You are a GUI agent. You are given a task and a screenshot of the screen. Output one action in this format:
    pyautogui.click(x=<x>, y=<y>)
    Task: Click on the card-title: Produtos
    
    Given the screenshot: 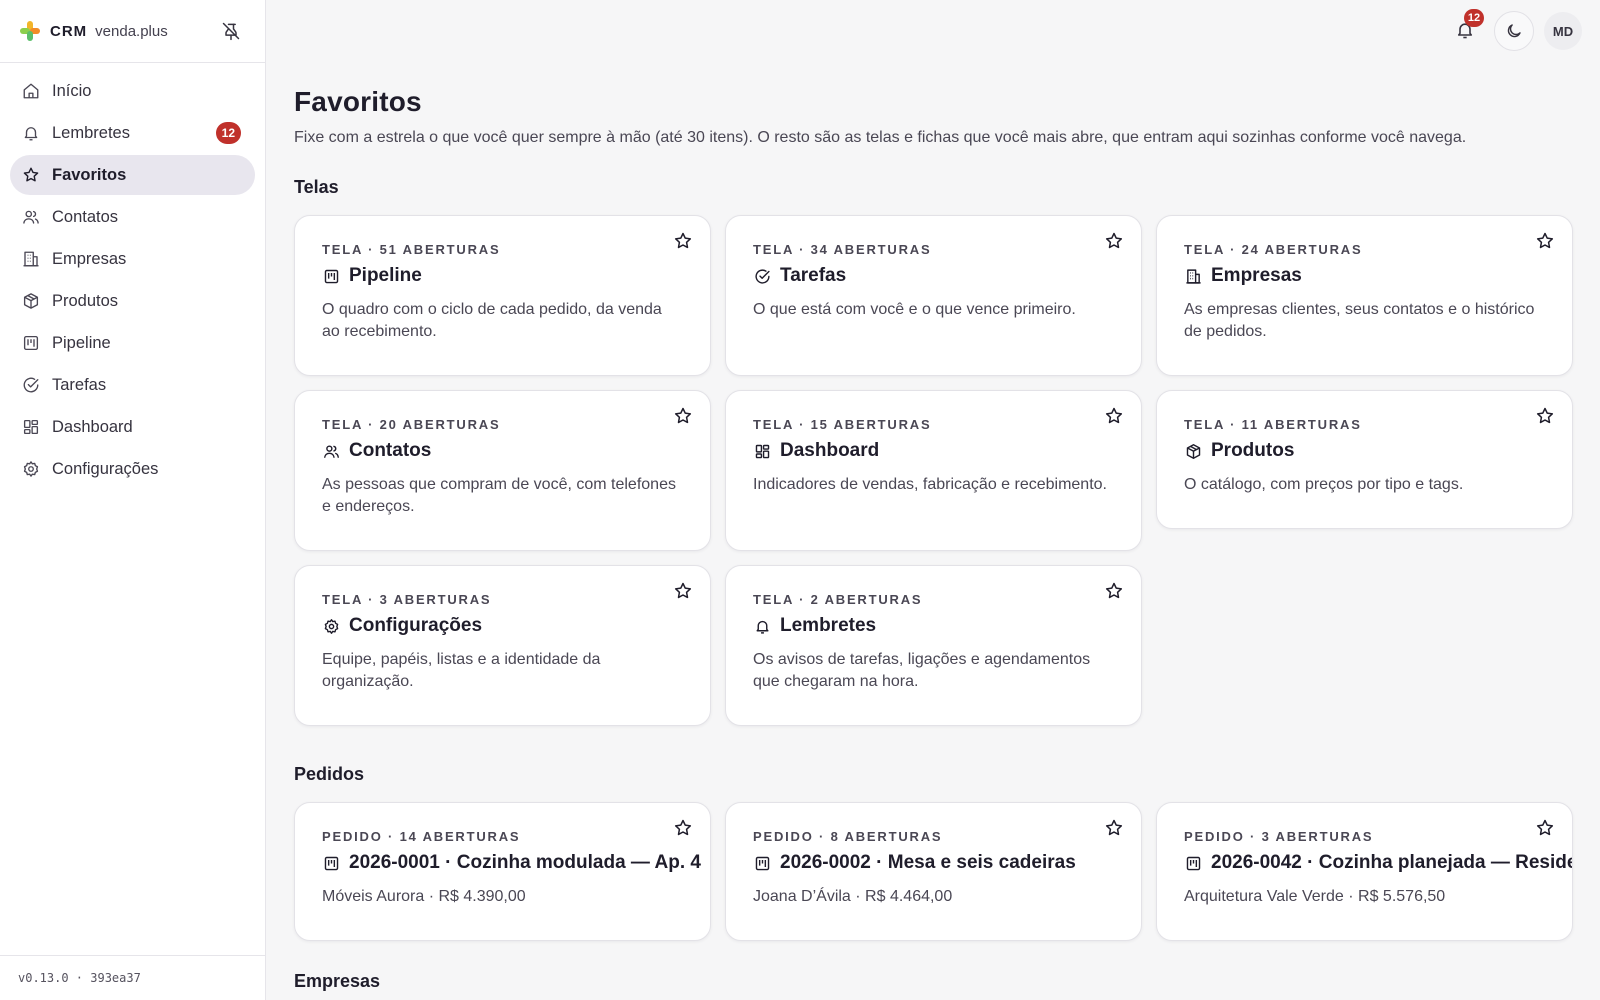 What is the action you would take?
    pyautogui.click(x=1365, y=451)
    